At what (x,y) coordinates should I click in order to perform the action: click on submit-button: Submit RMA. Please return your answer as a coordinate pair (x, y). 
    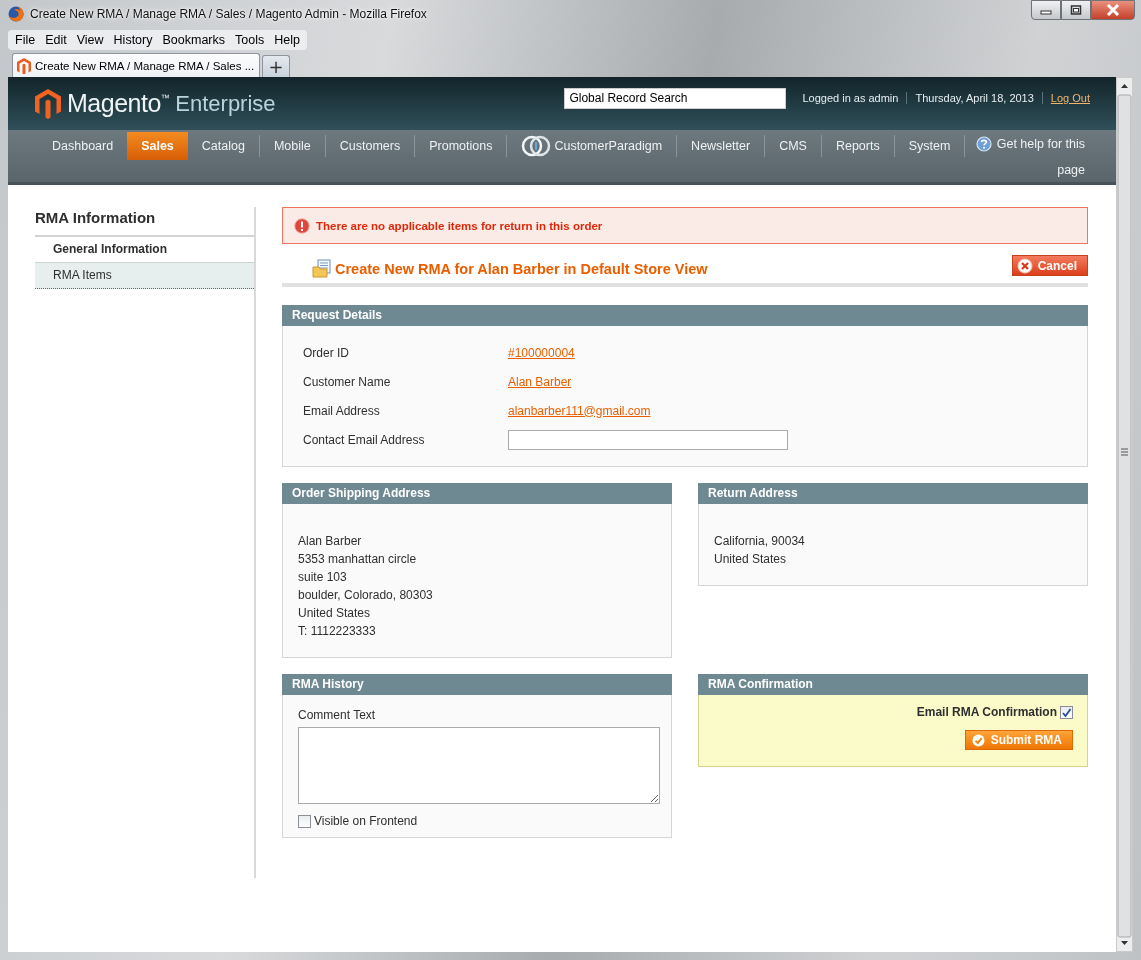
    Looking at the image, I should click on (1018, 740).